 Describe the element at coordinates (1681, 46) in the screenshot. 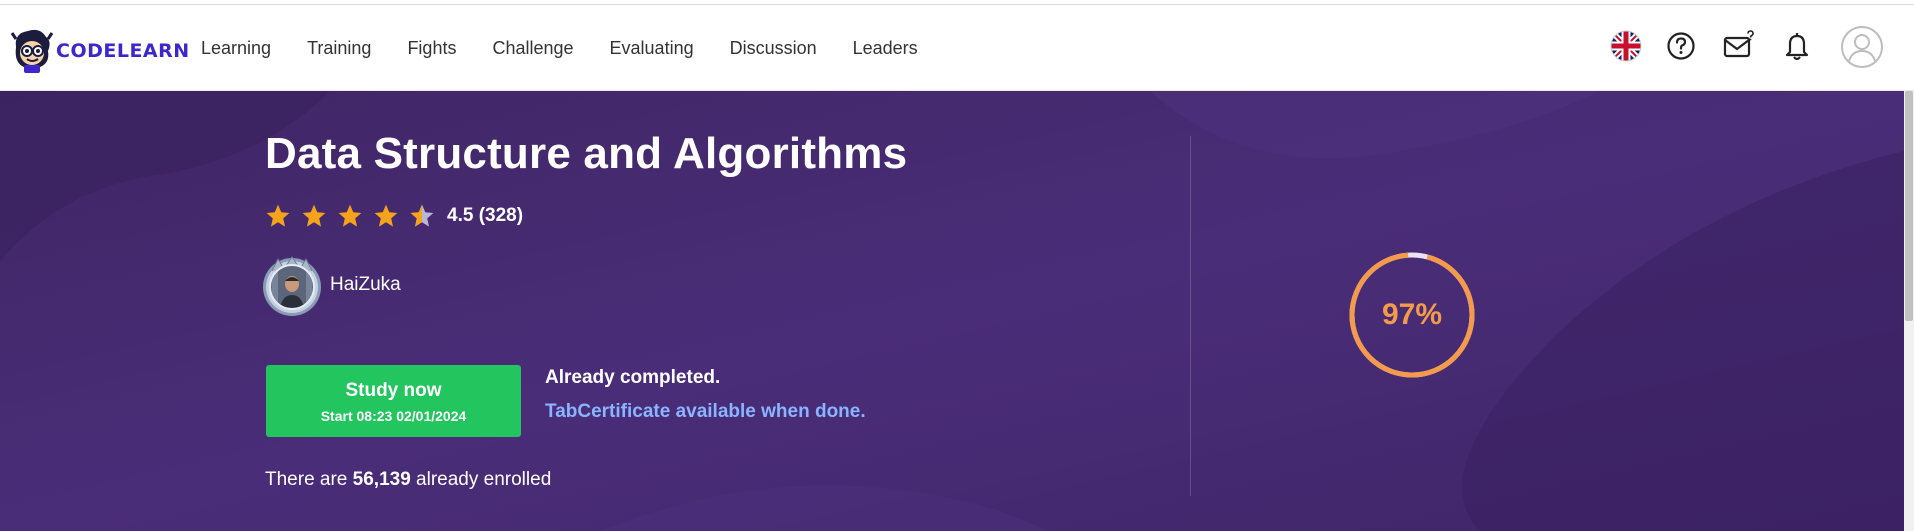

I see `help-icon` at that location.